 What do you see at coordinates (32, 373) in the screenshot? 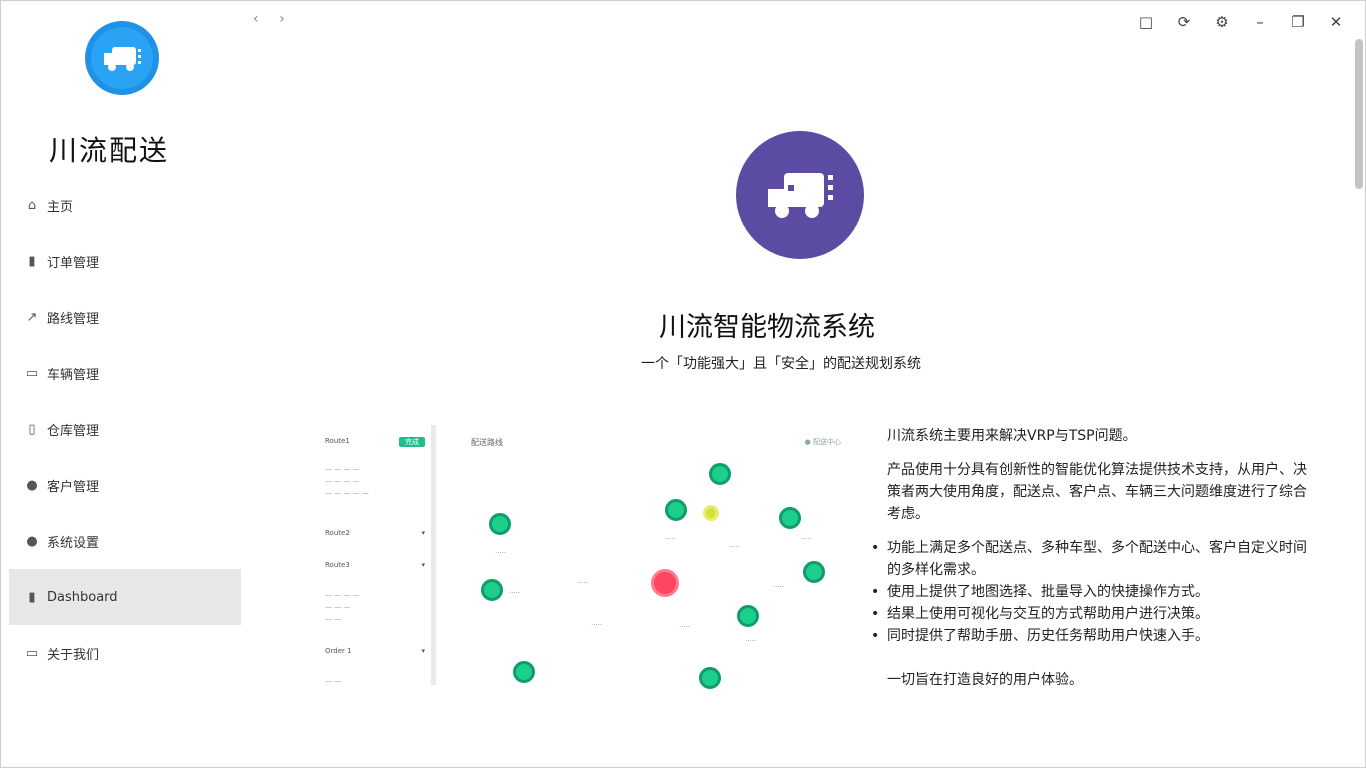
I see `truck-icon: ▭` at bounding box center [32, 373].